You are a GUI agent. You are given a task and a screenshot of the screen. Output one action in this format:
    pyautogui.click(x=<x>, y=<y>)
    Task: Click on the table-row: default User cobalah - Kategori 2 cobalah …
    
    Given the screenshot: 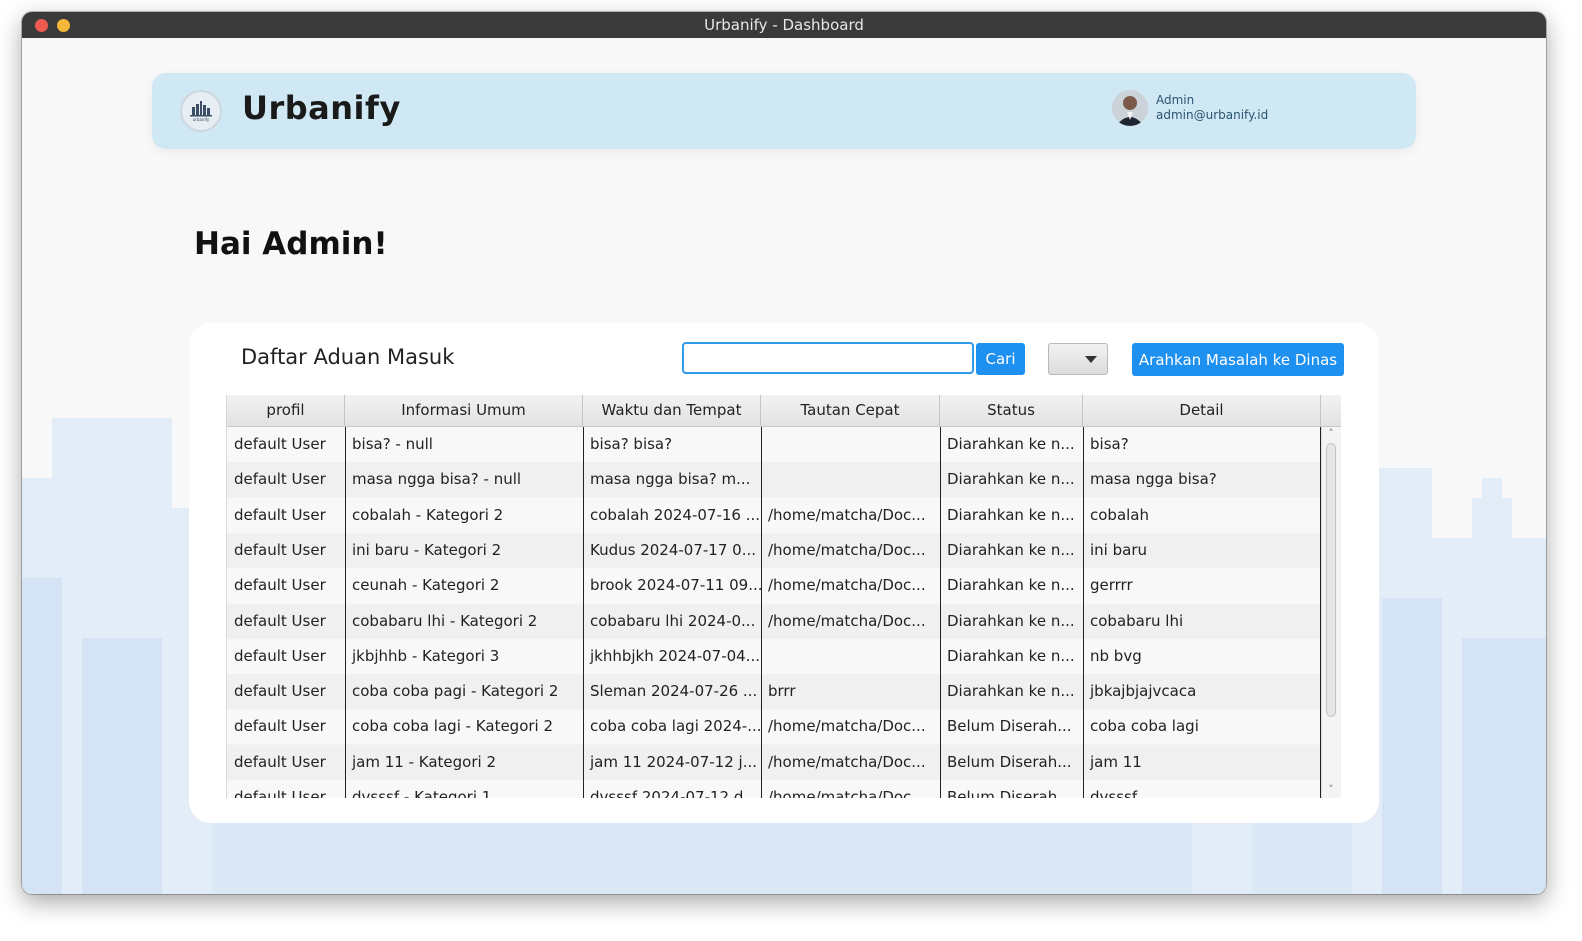 What is the action you would take?
    pyautogui.click(x=773, y=515)
    